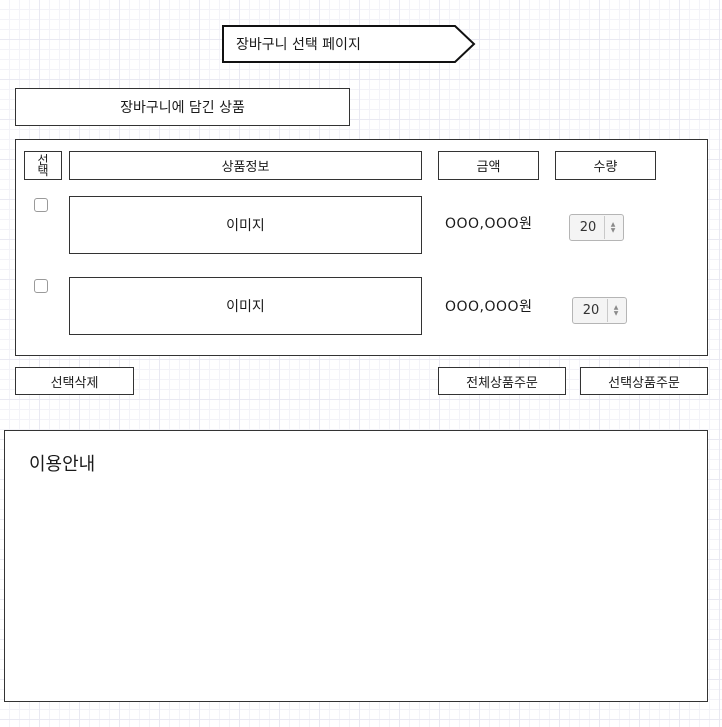 The width and height of the screenshot is (722, 727). What do you see at coordinates (591, 310) in the screenshot?
I see `row-2-quantity-value: 20` at bounding box center [591, 310].